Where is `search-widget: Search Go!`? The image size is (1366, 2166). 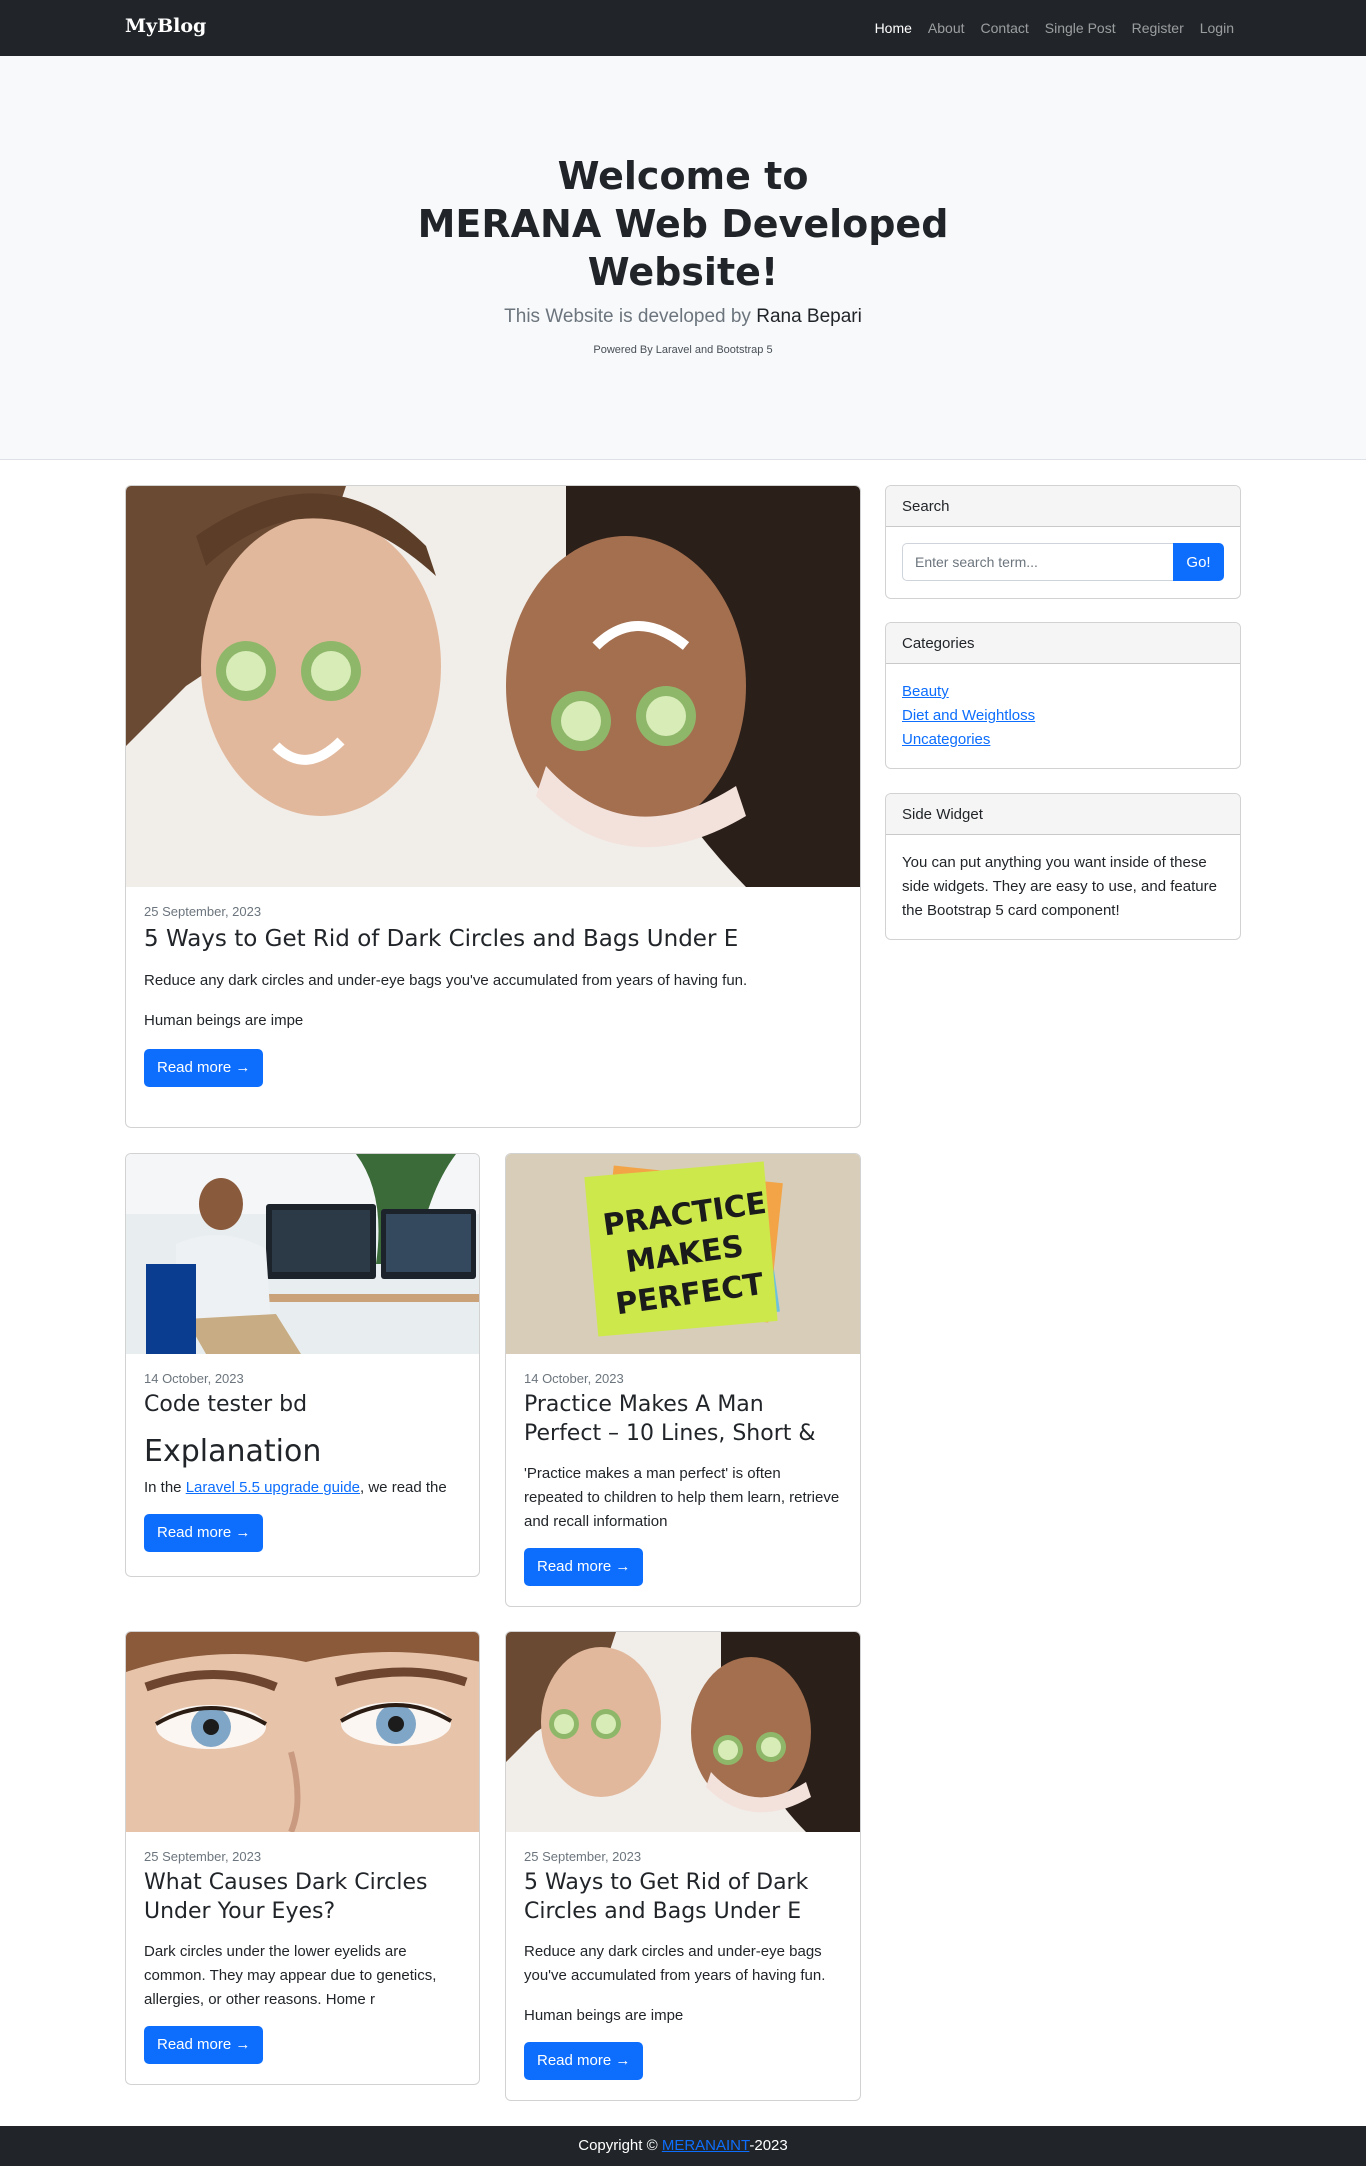 search-widget: Search Go! is located at coordinates (1063, 542).